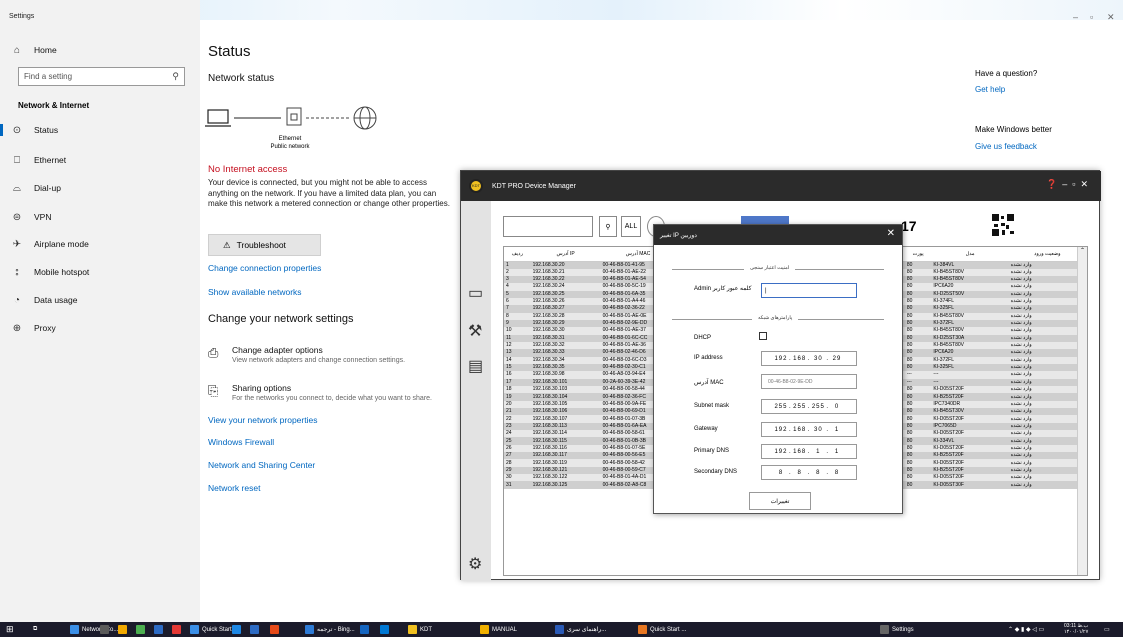  Describe the element at coordinates (1047, 331) in the screenshot. I see `login-status-cell: وارد نشده` at that location.